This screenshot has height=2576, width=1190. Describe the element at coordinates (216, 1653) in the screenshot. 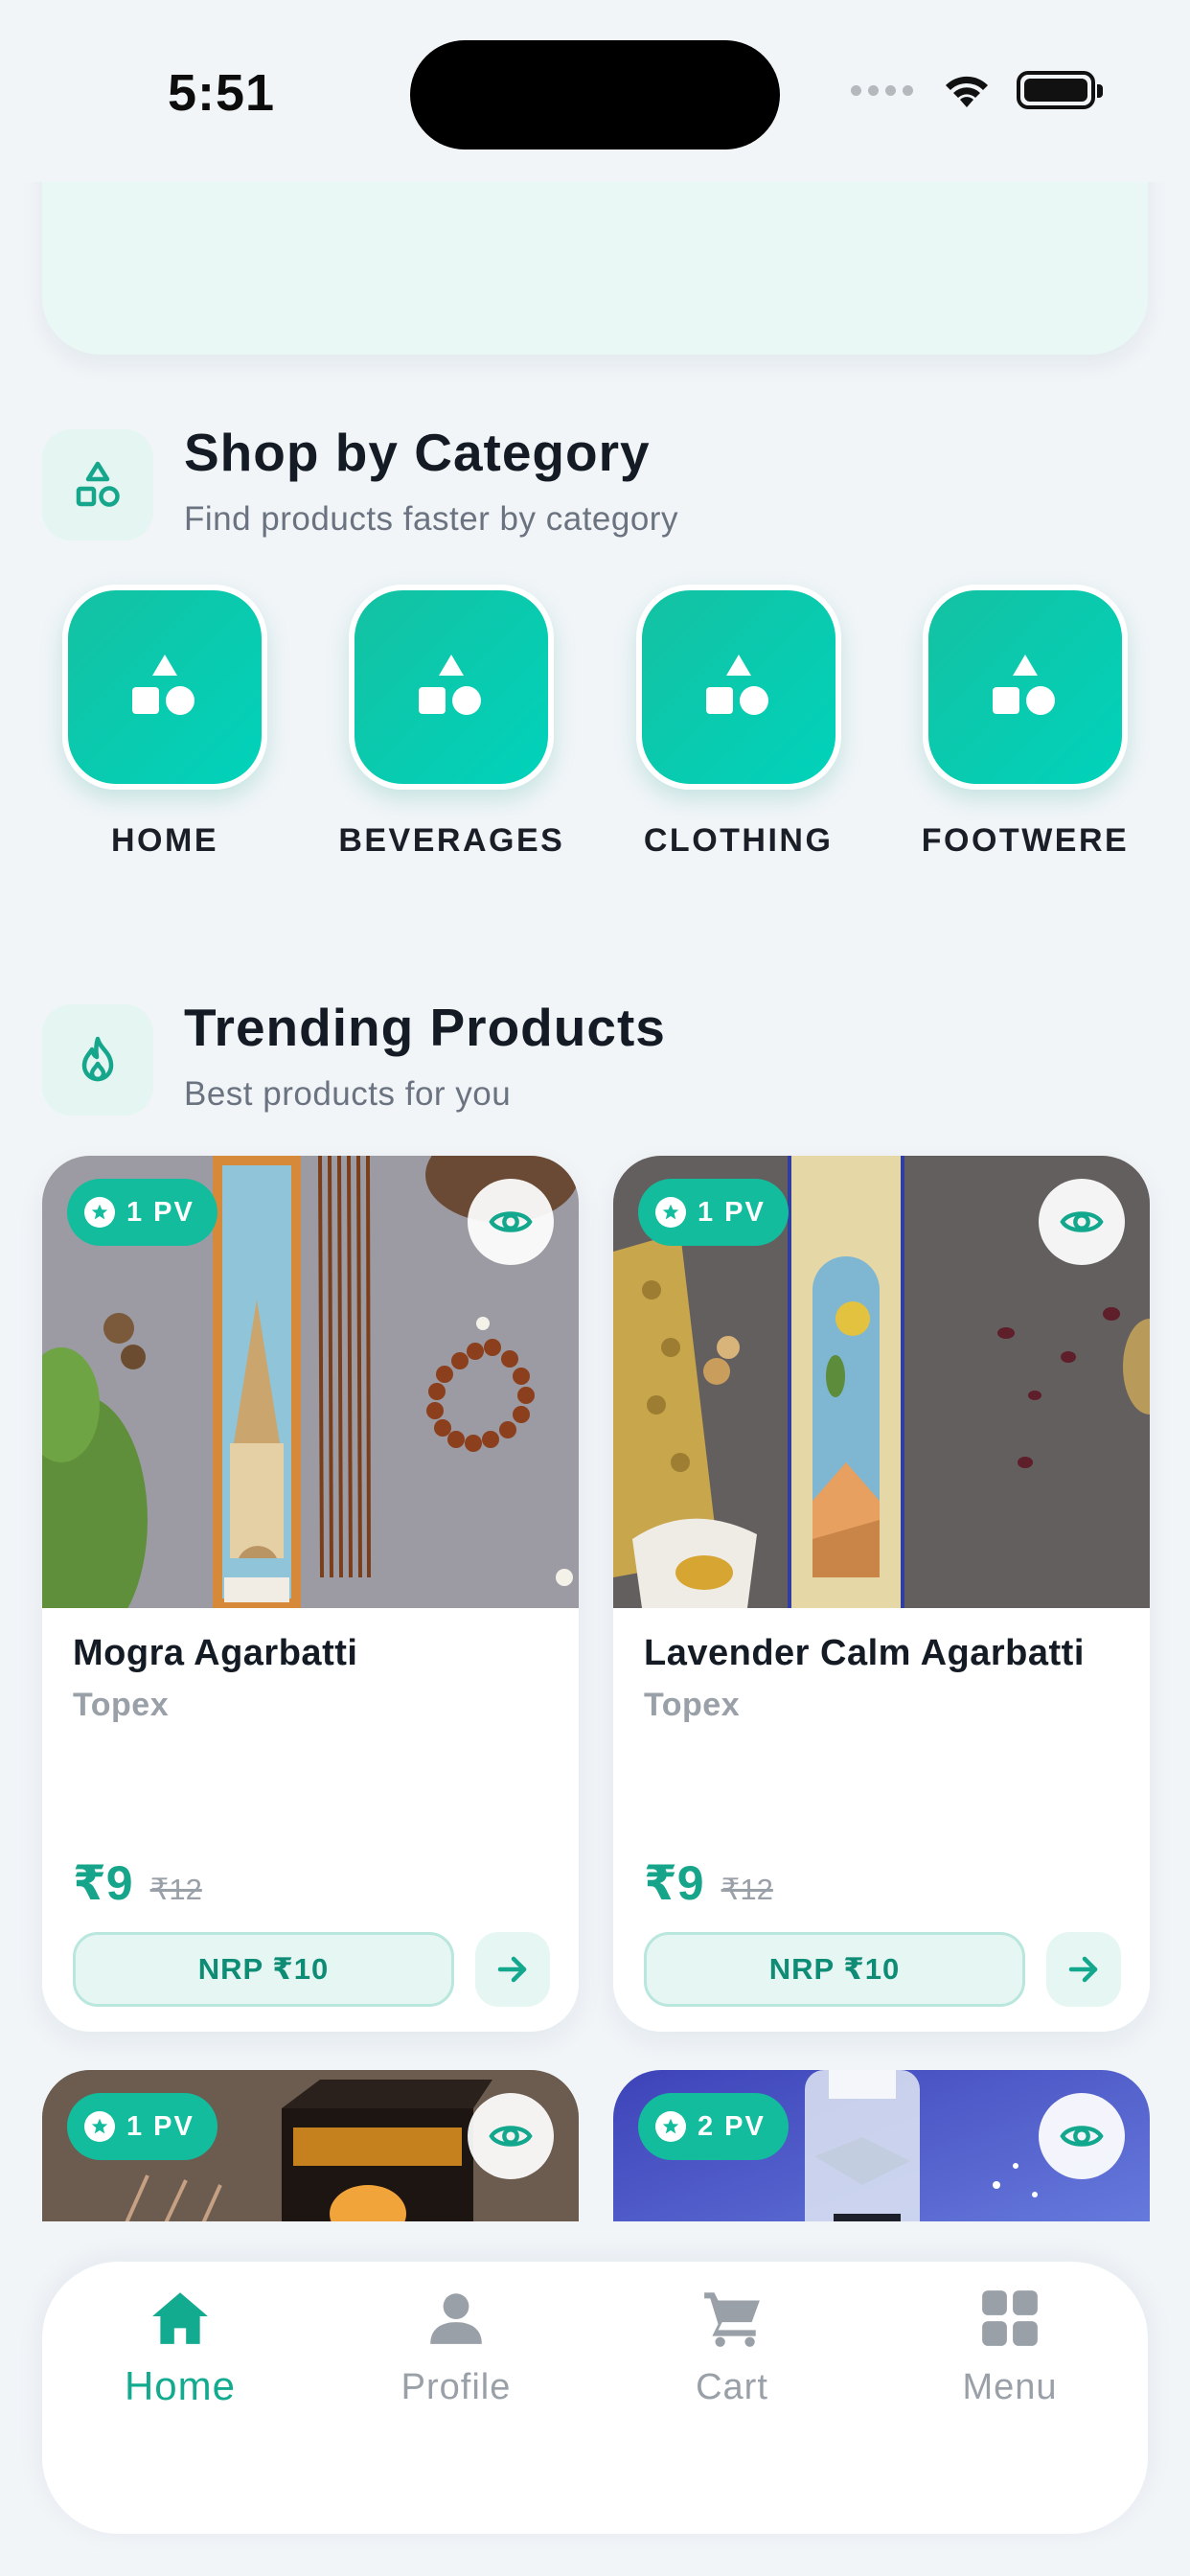

I see `product-name: Mogra Agarbatti` at that location.